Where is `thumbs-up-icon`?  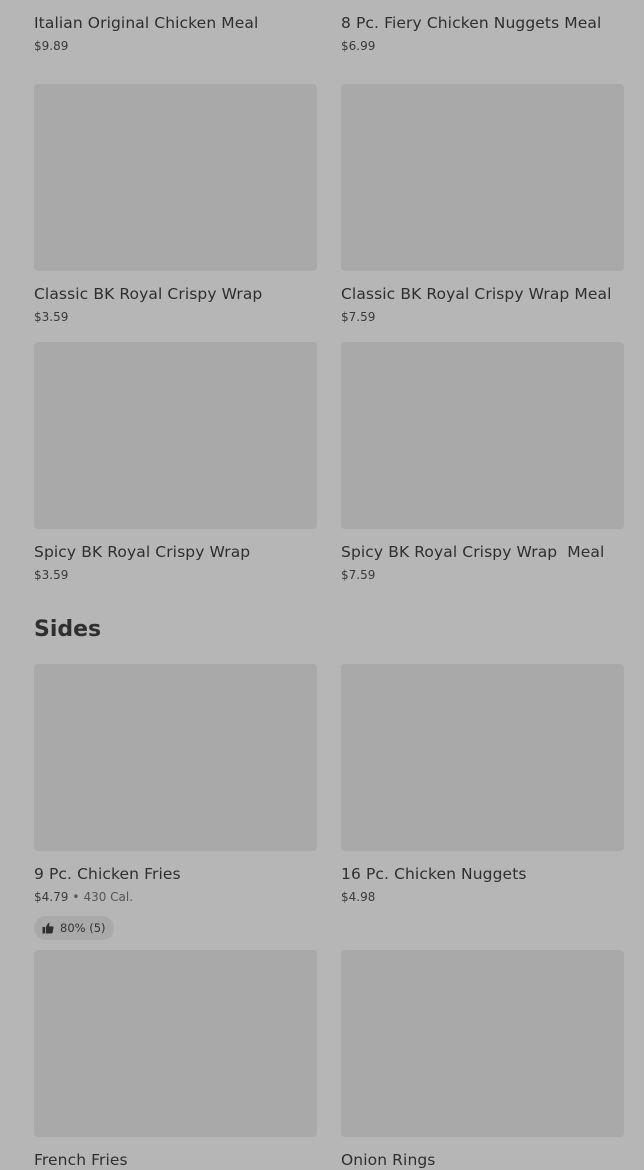 thumbs-up-icon is located at coordinates (48, 928).